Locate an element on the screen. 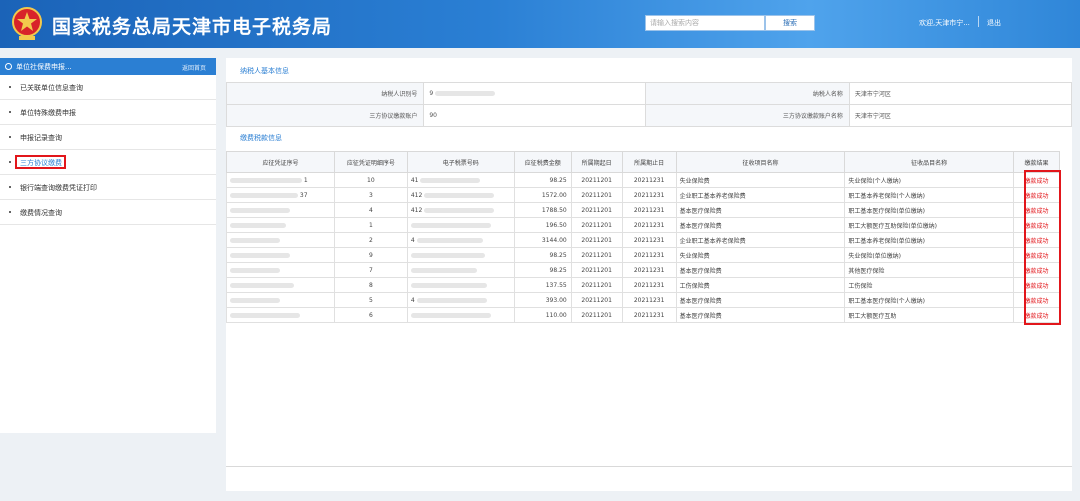 The height and width of the screenshot is (501, 1080). cell-detail: 4 is located at coordinates (370, 210).